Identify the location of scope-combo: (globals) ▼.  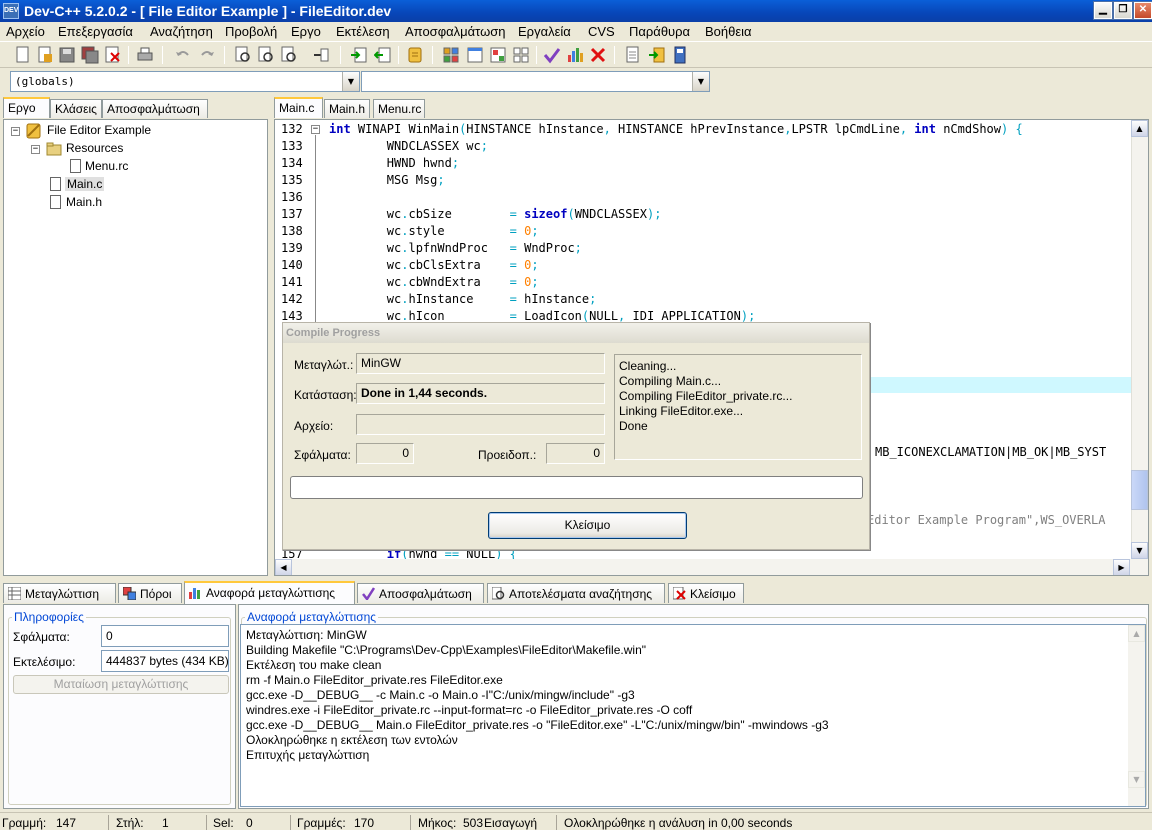
(185, 81).